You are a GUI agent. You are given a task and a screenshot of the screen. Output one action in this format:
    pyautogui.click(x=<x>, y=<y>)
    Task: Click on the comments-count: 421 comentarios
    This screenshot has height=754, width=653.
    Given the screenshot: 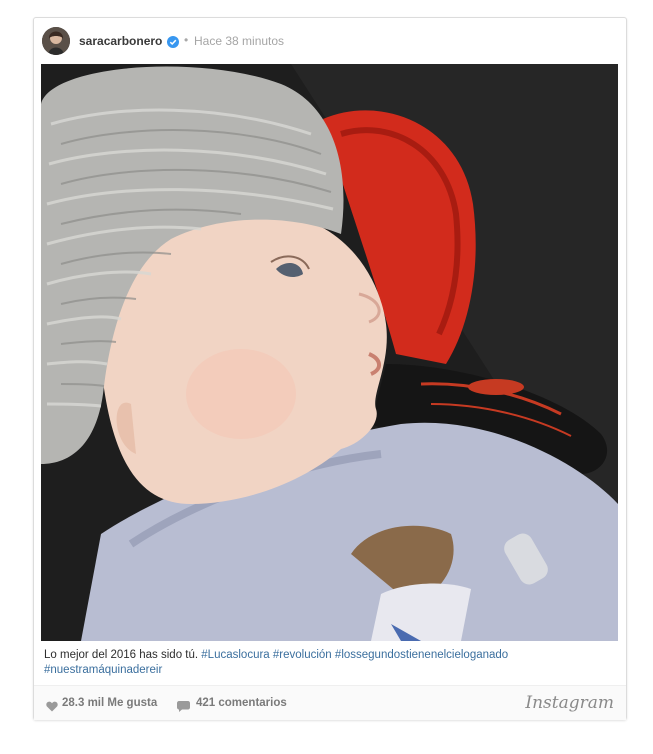 What is the action you would take?
    pyautogui.click(x=241, y=703)
    